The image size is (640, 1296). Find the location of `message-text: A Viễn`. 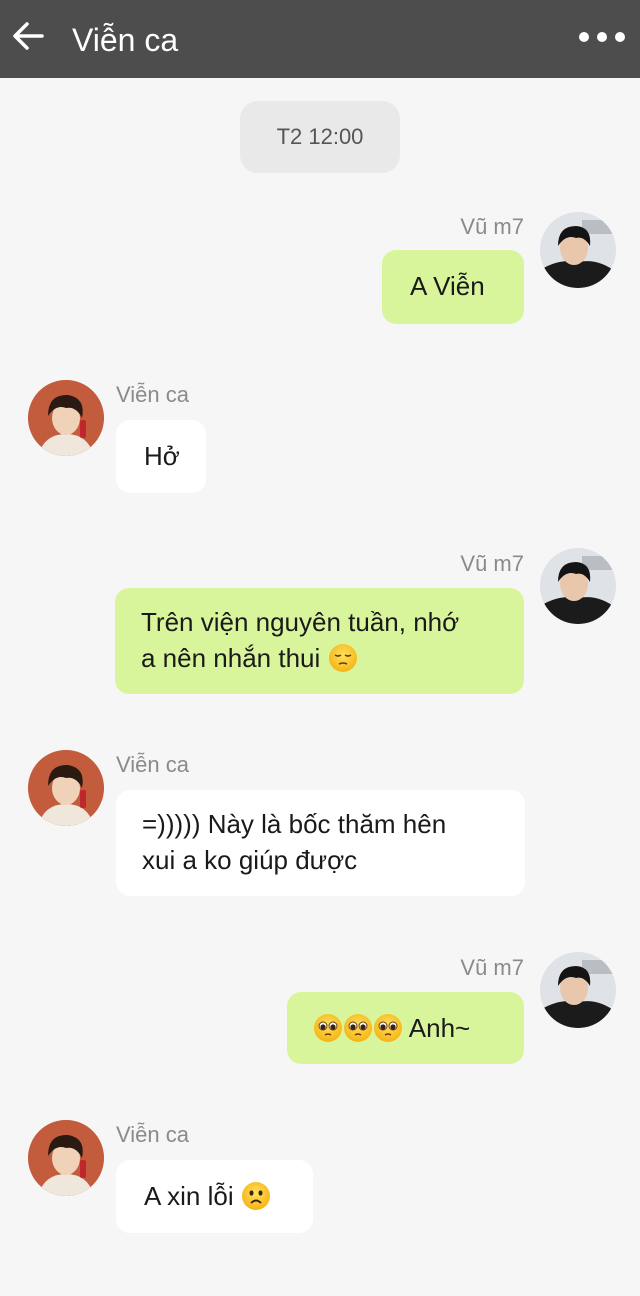

message-text: A Viễn is located at coordinates (447, 286).